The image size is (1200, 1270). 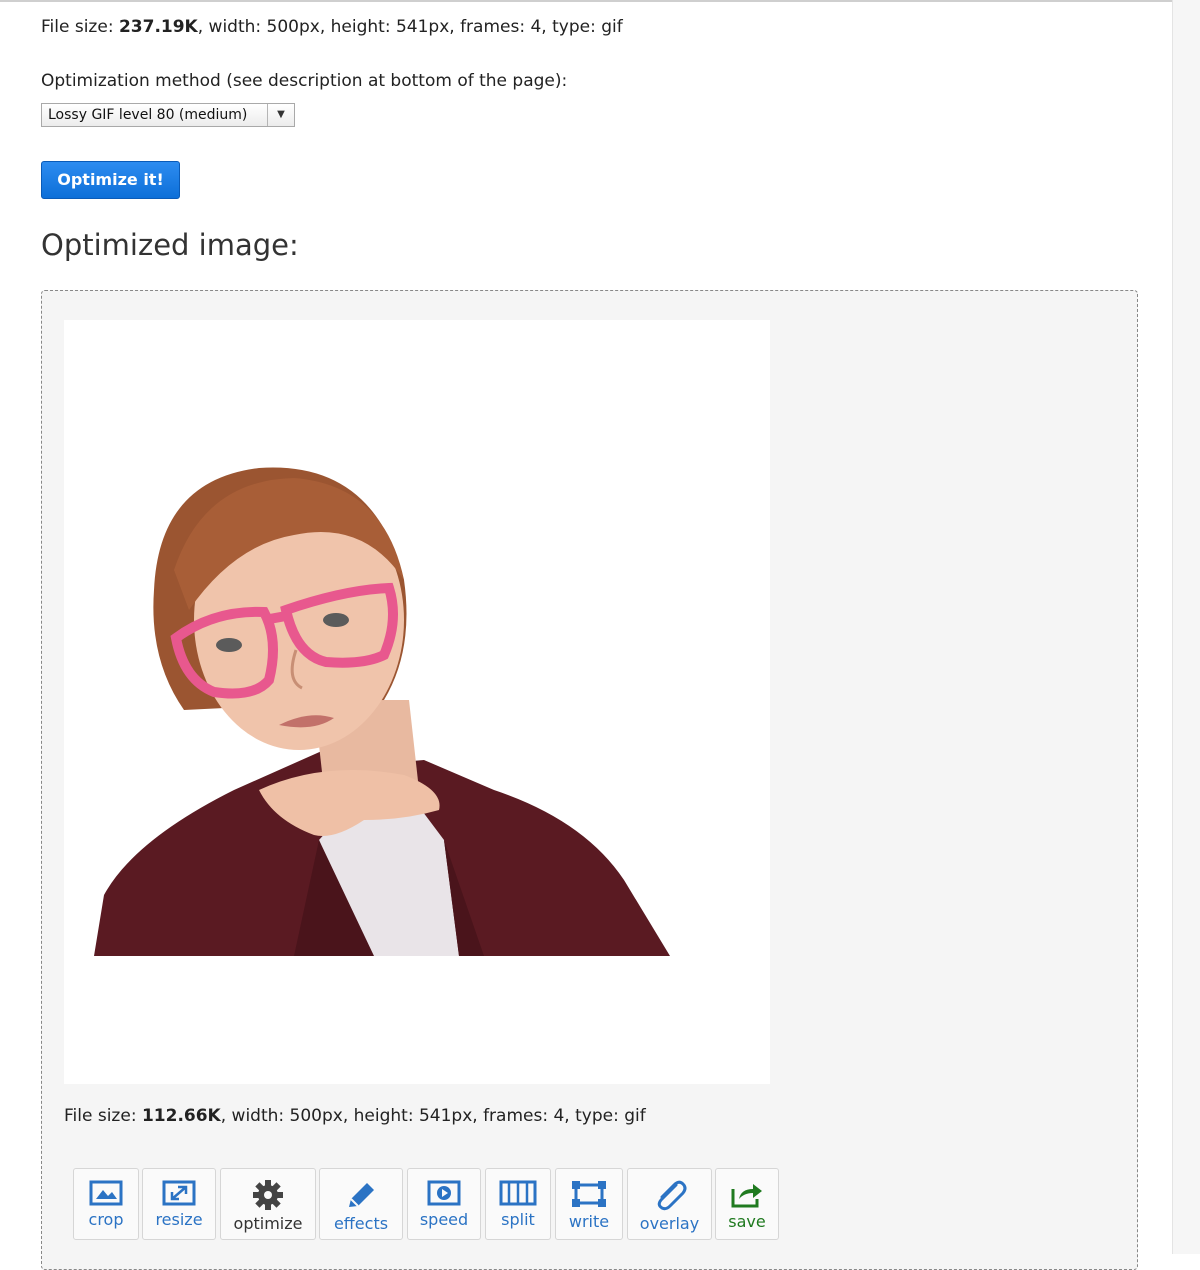 I want to click on effects-button: effects, so click(x=361, y=1204).